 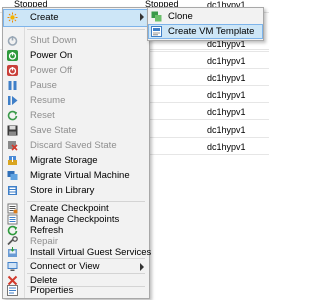 I want to click on submenu-item-create-vm-template: Create VM Template, so click(x=205, y=31).